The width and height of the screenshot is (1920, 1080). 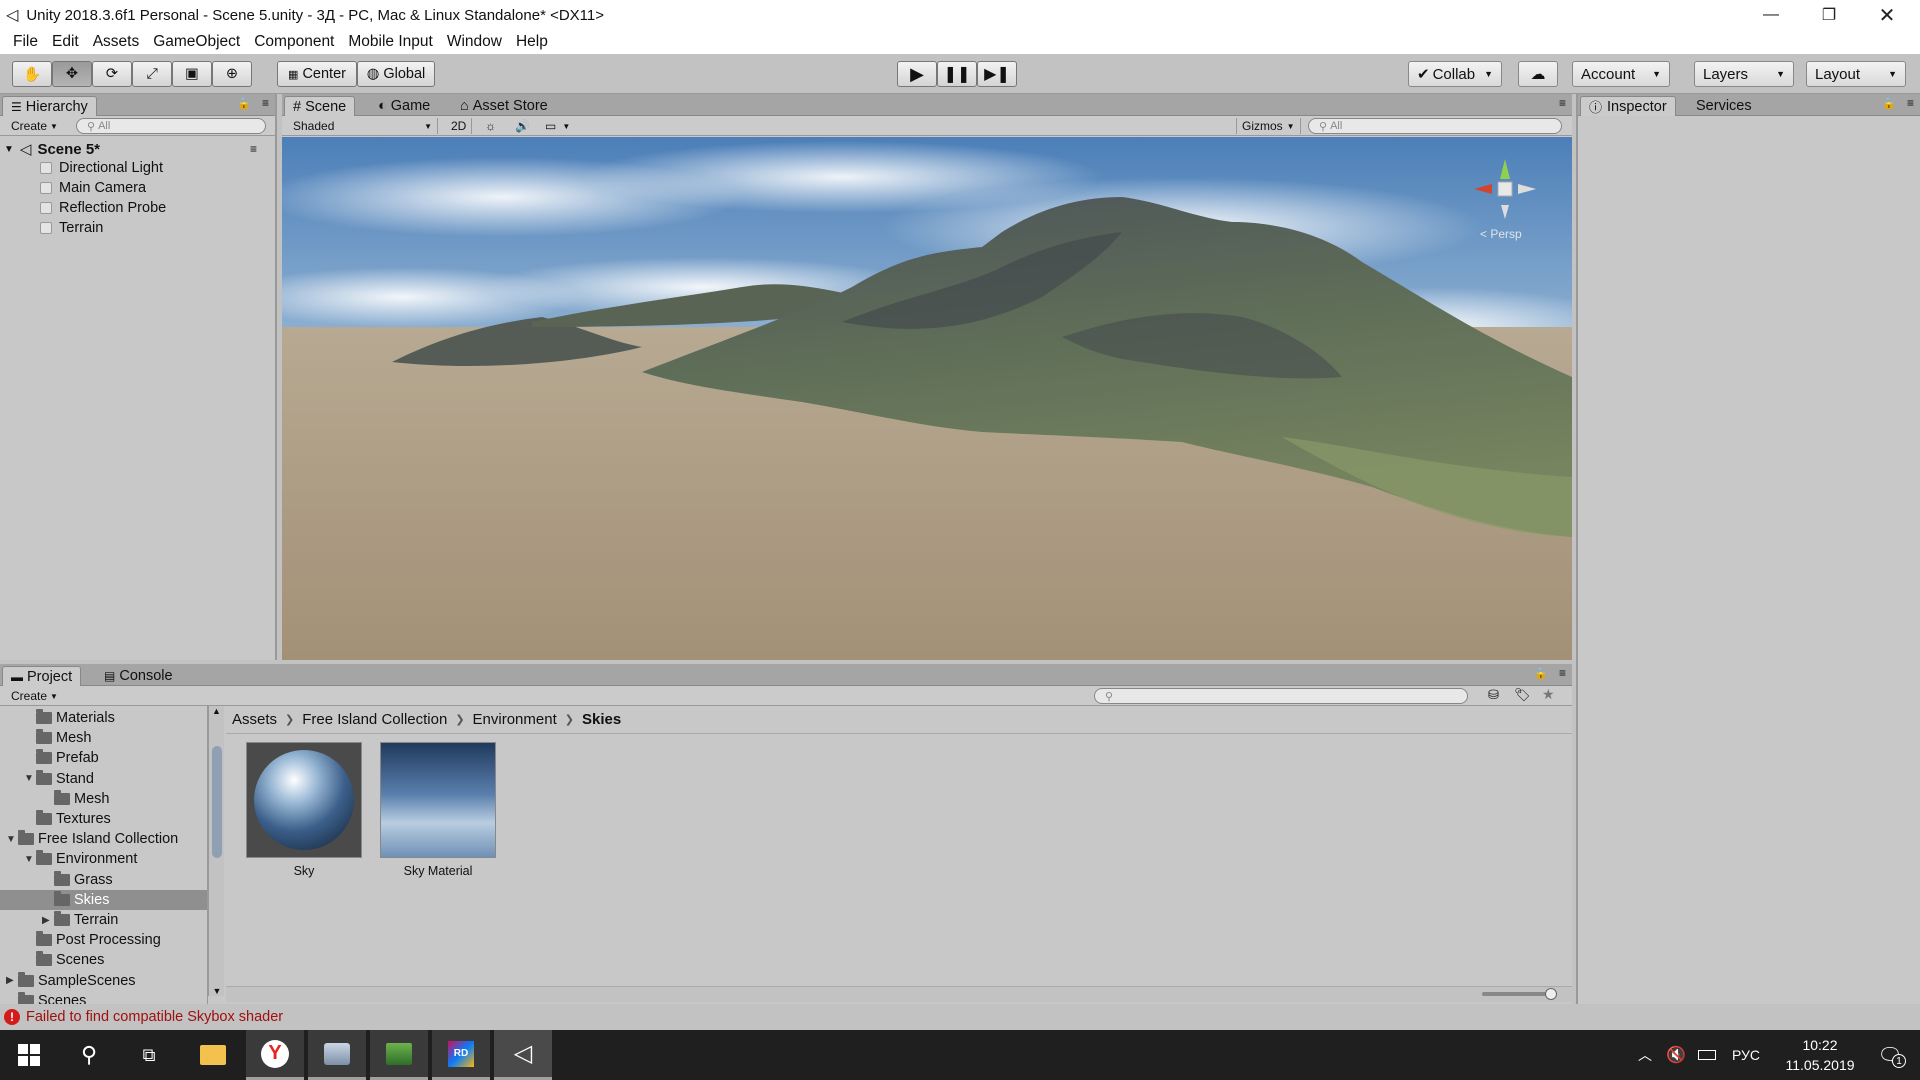 I want to click on tree-folder-item: Mesh, so click(x=103, y=738).